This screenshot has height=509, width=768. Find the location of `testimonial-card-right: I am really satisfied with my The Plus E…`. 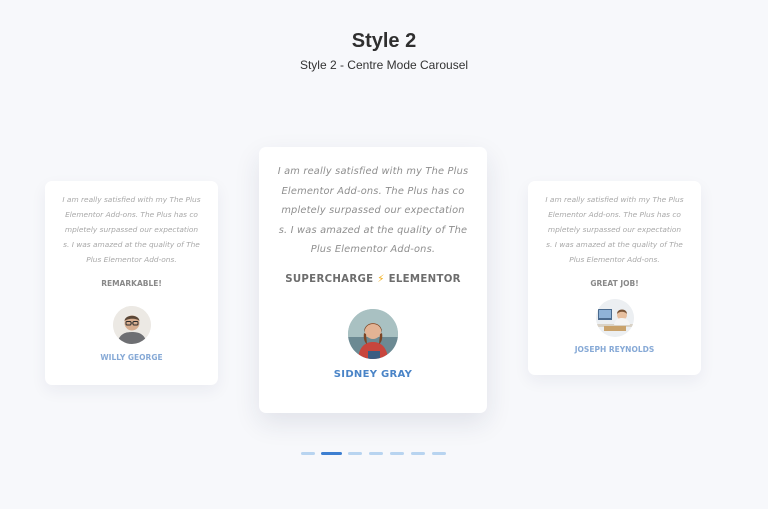

testimonial-card-right: I am really satisfied with my The Plus E… is located at coordinates (614, 278).